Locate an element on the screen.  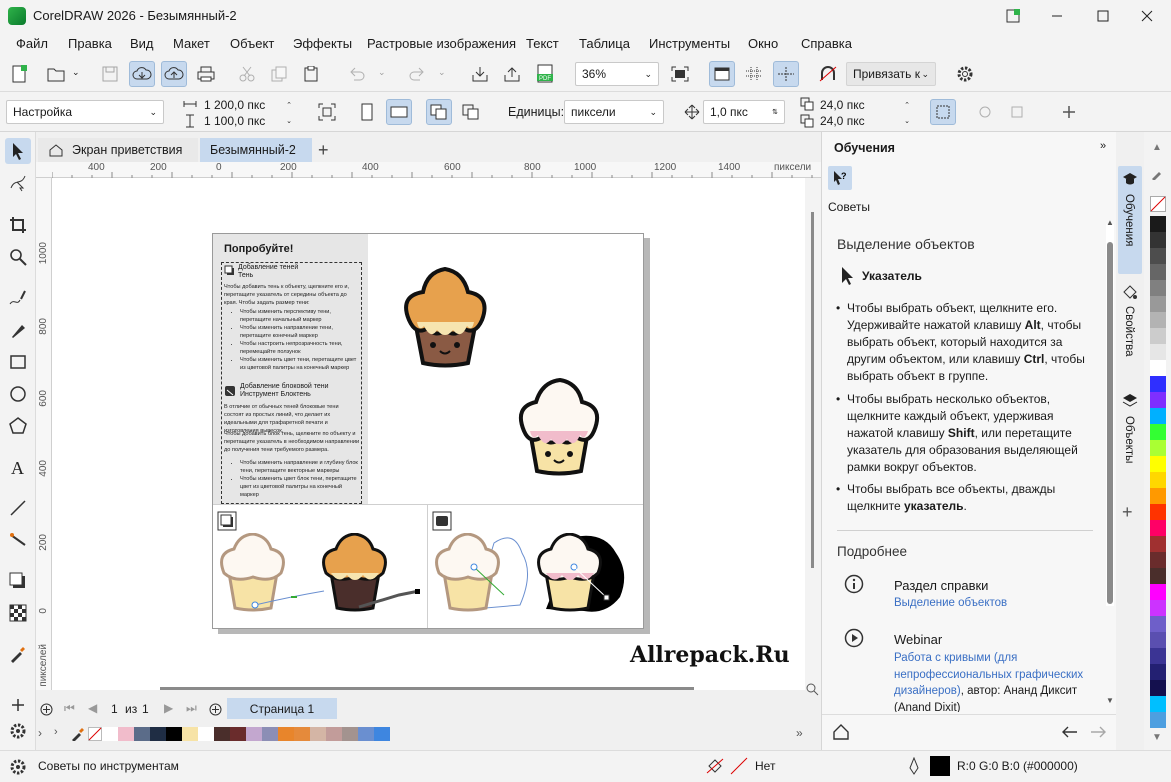
snap-off-icon is located at coordinates (828, 74).